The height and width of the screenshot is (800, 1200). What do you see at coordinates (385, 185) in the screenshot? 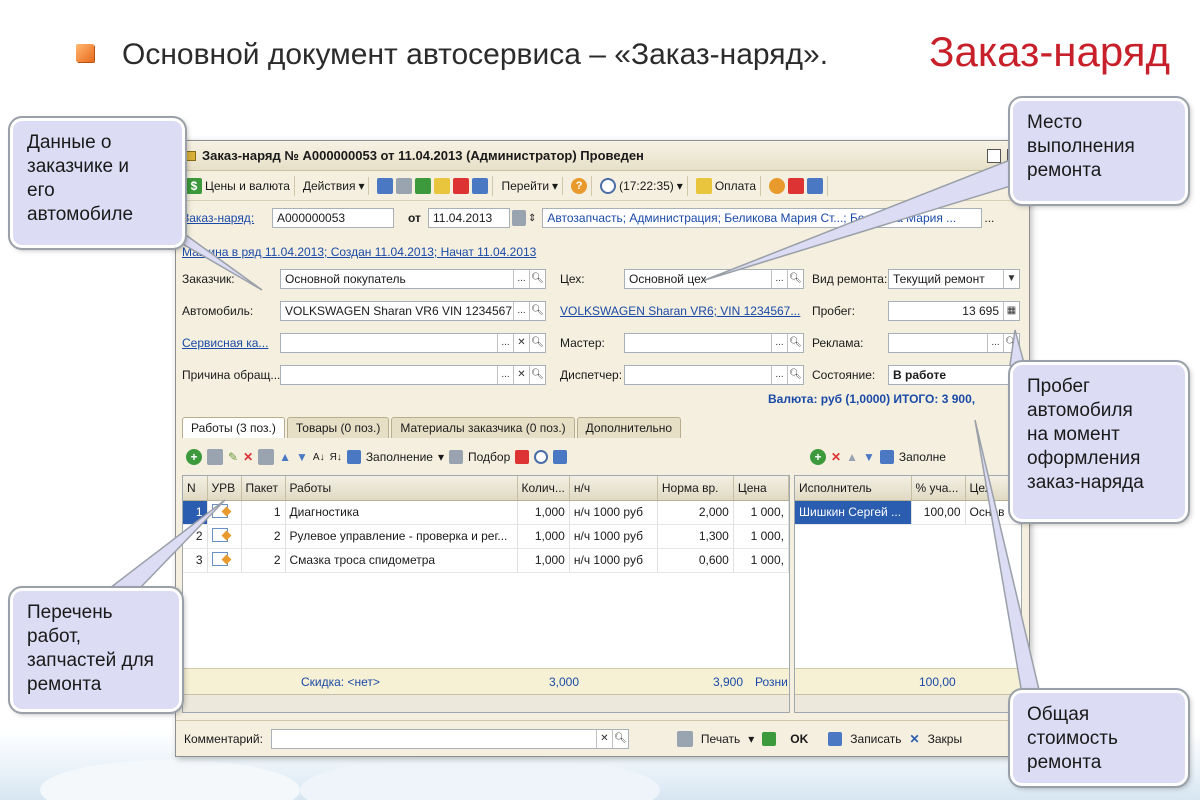
I see `save-icon` at bounding box center [385, 185].